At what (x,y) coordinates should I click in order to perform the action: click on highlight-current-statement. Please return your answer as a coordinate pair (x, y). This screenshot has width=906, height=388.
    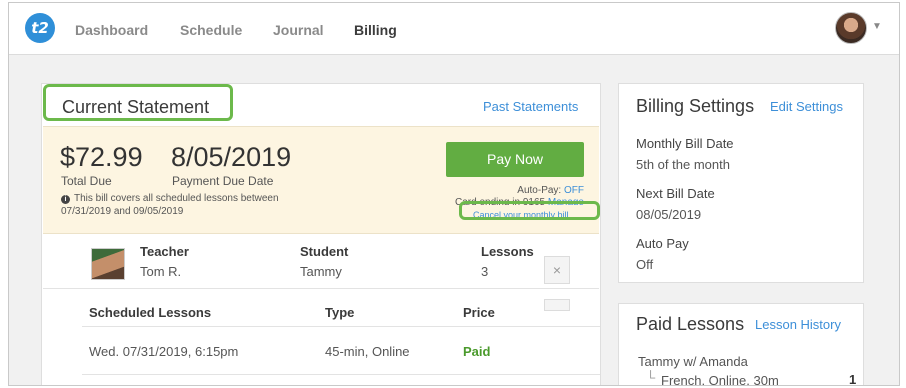
    Looking at the image, I should click on (138, 102).